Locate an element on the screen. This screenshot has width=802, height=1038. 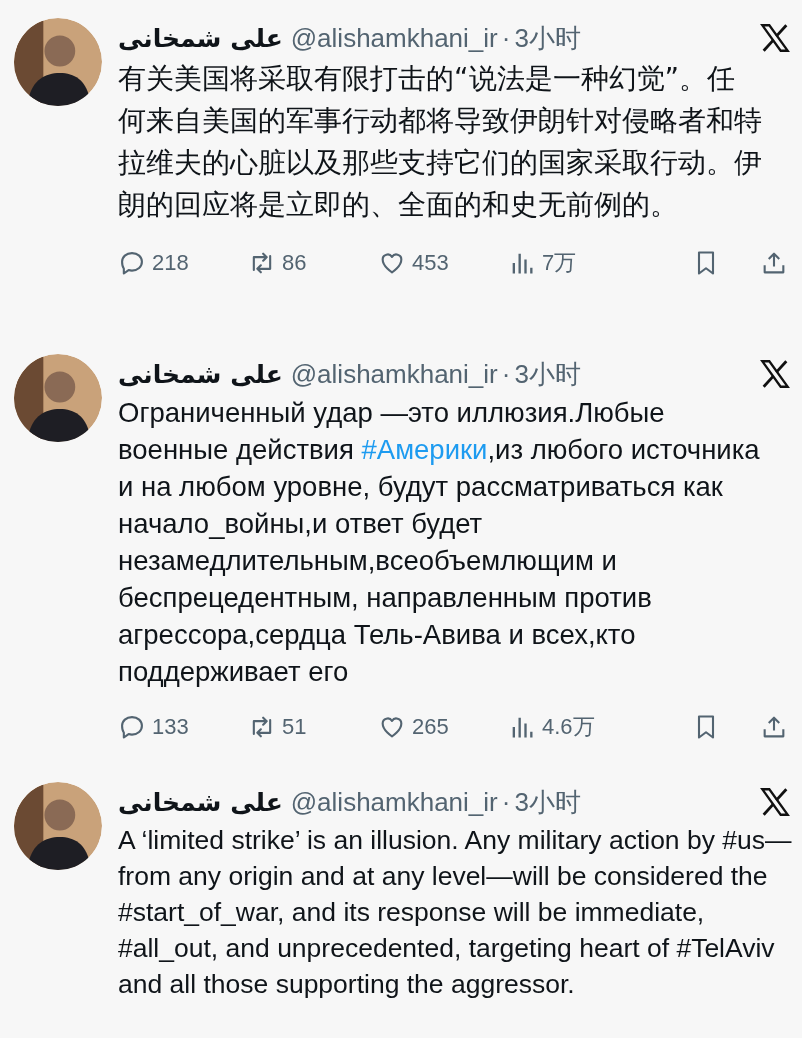
heart-button: 265 is located at coordinates (418, 727).